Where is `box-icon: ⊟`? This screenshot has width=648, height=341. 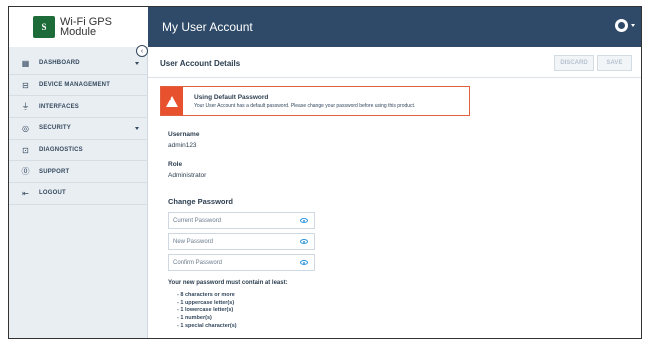
box-icon: ⊟ is located at coordinates (25, 85).